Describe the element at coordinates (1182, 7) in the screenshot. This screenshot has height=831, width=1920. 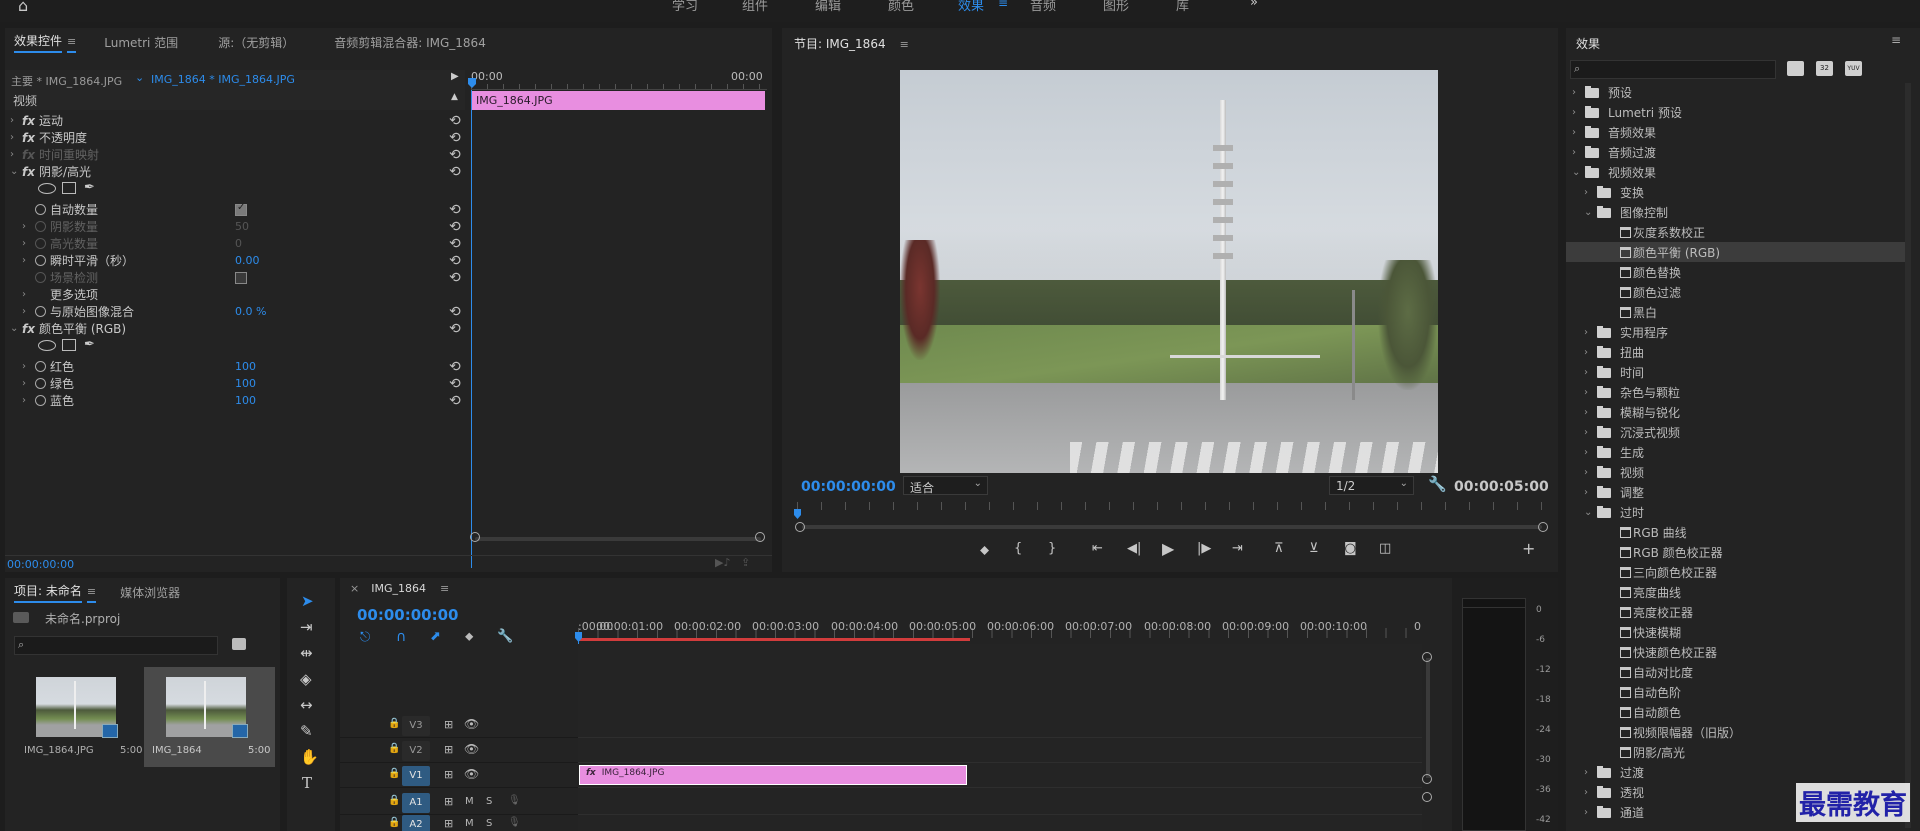
I see `workspace-libraries: 库` at that location.